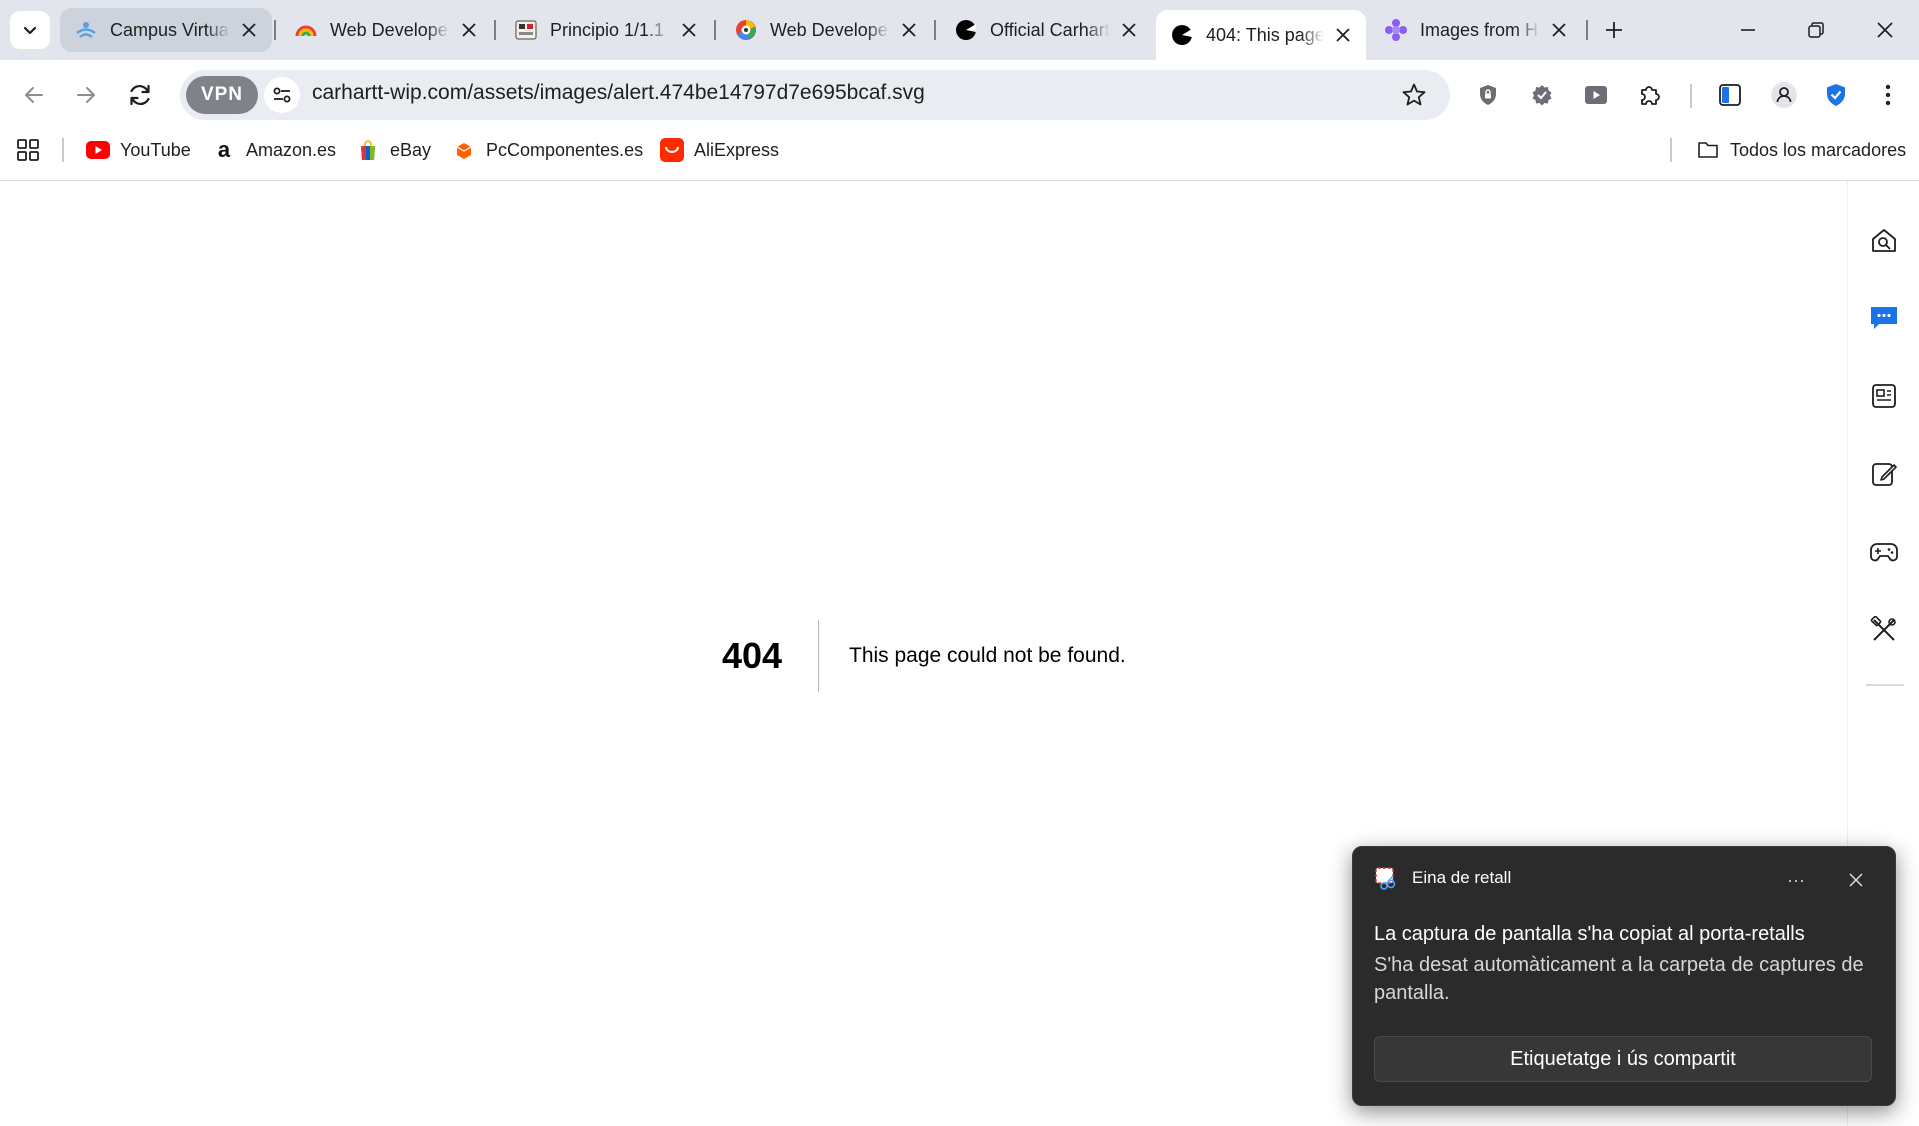 Image resolution: width=1919 pixels, height=1126 pixels. I want to click on bookmark-youtube: YouTube, so click(138, 150).